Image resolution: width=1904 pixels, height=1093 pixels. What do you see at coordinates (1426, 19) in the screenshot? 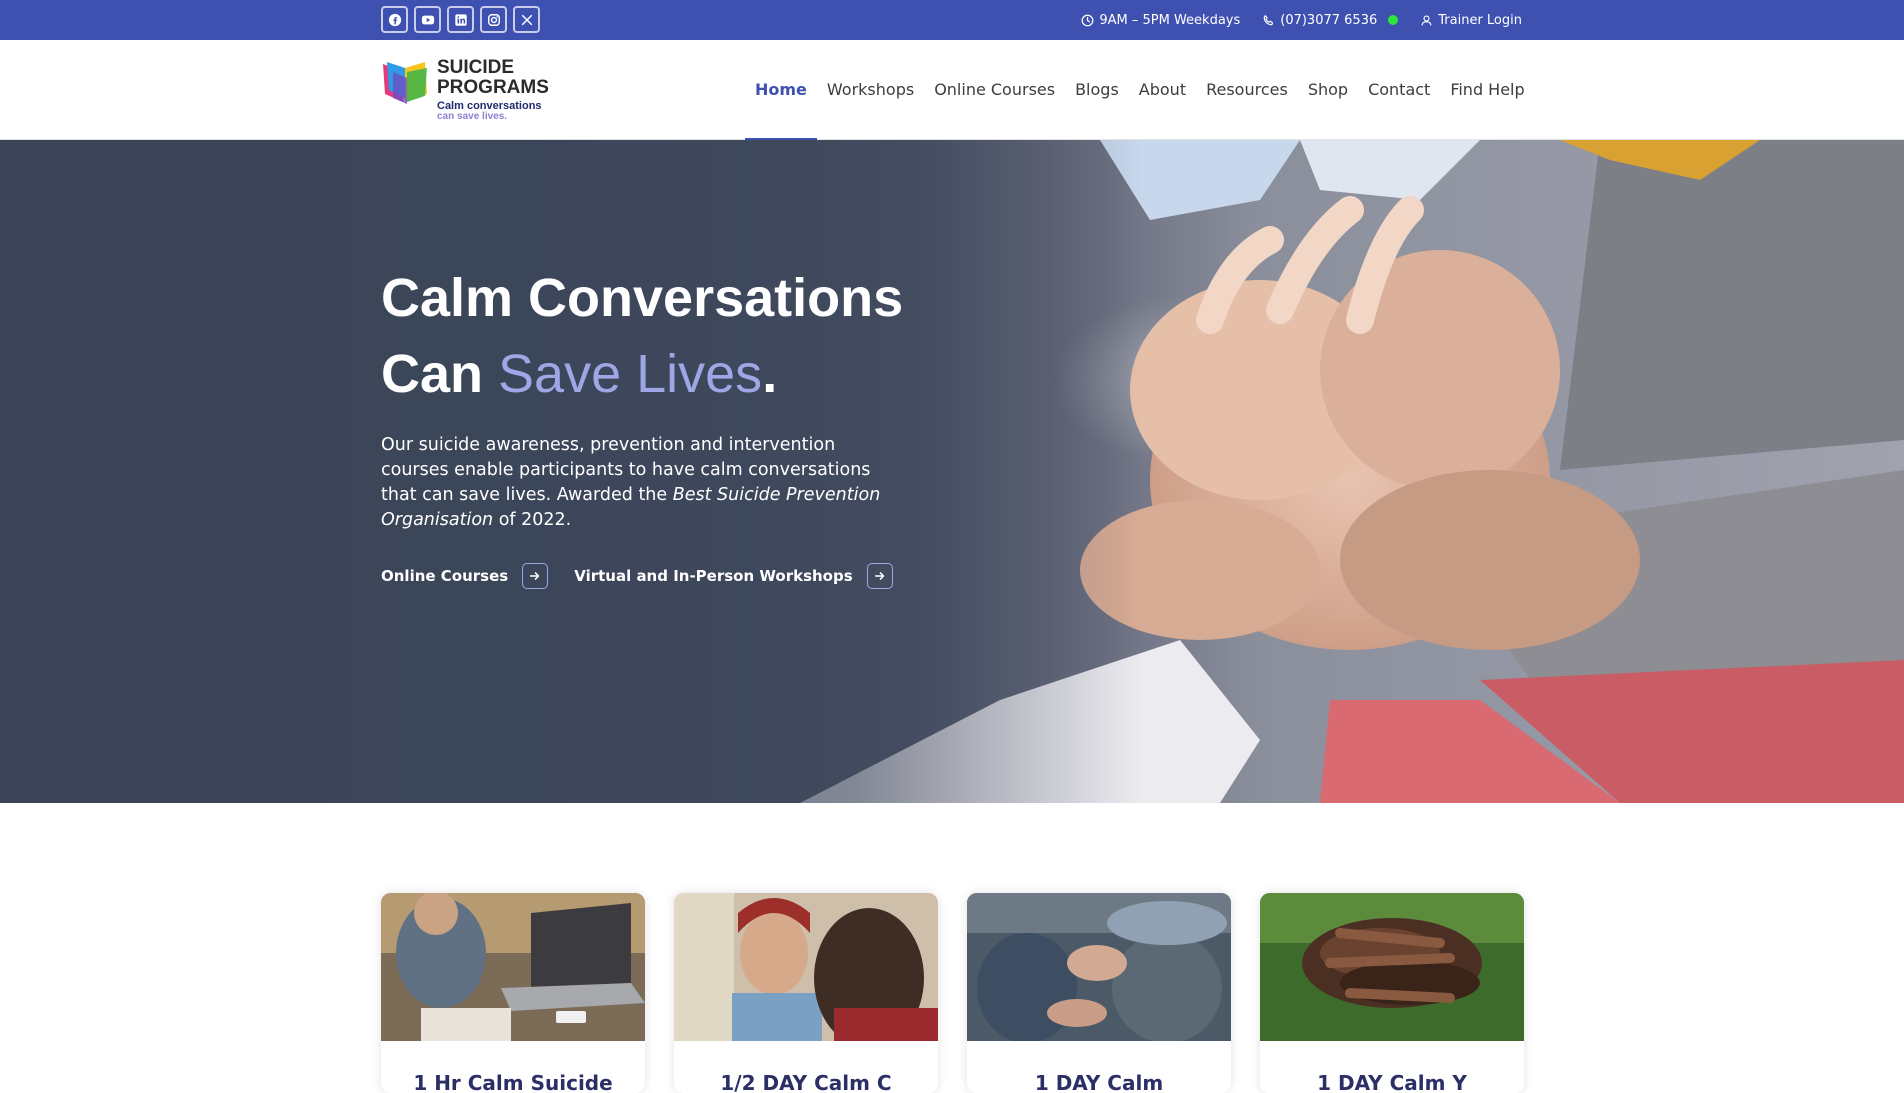
I see `user-icon` at bounding box center [1426, 19].